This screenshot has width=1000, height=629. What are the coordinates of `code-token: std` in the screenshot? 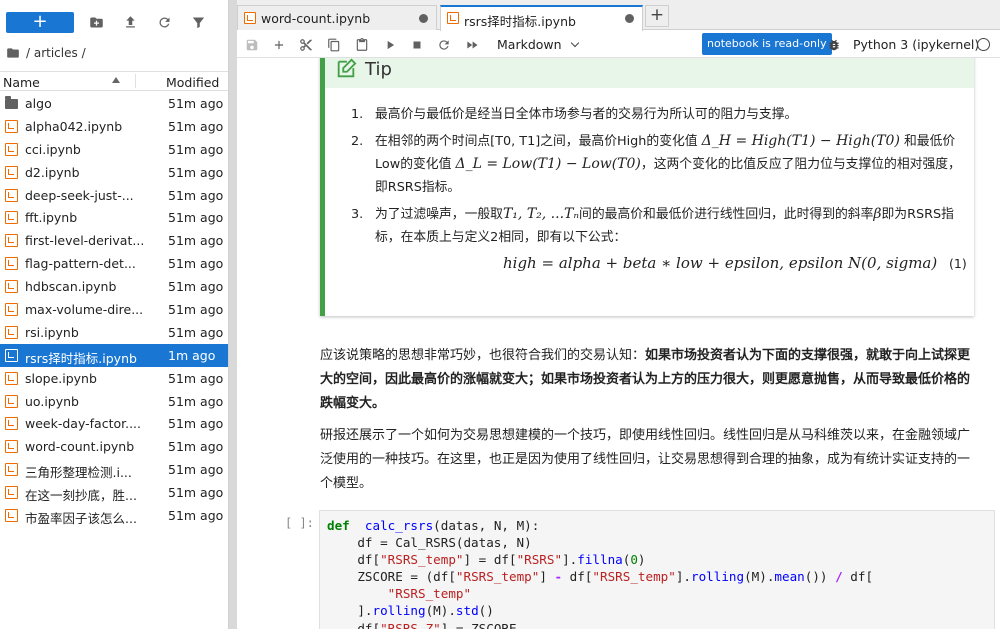 It's located at (467, 611).